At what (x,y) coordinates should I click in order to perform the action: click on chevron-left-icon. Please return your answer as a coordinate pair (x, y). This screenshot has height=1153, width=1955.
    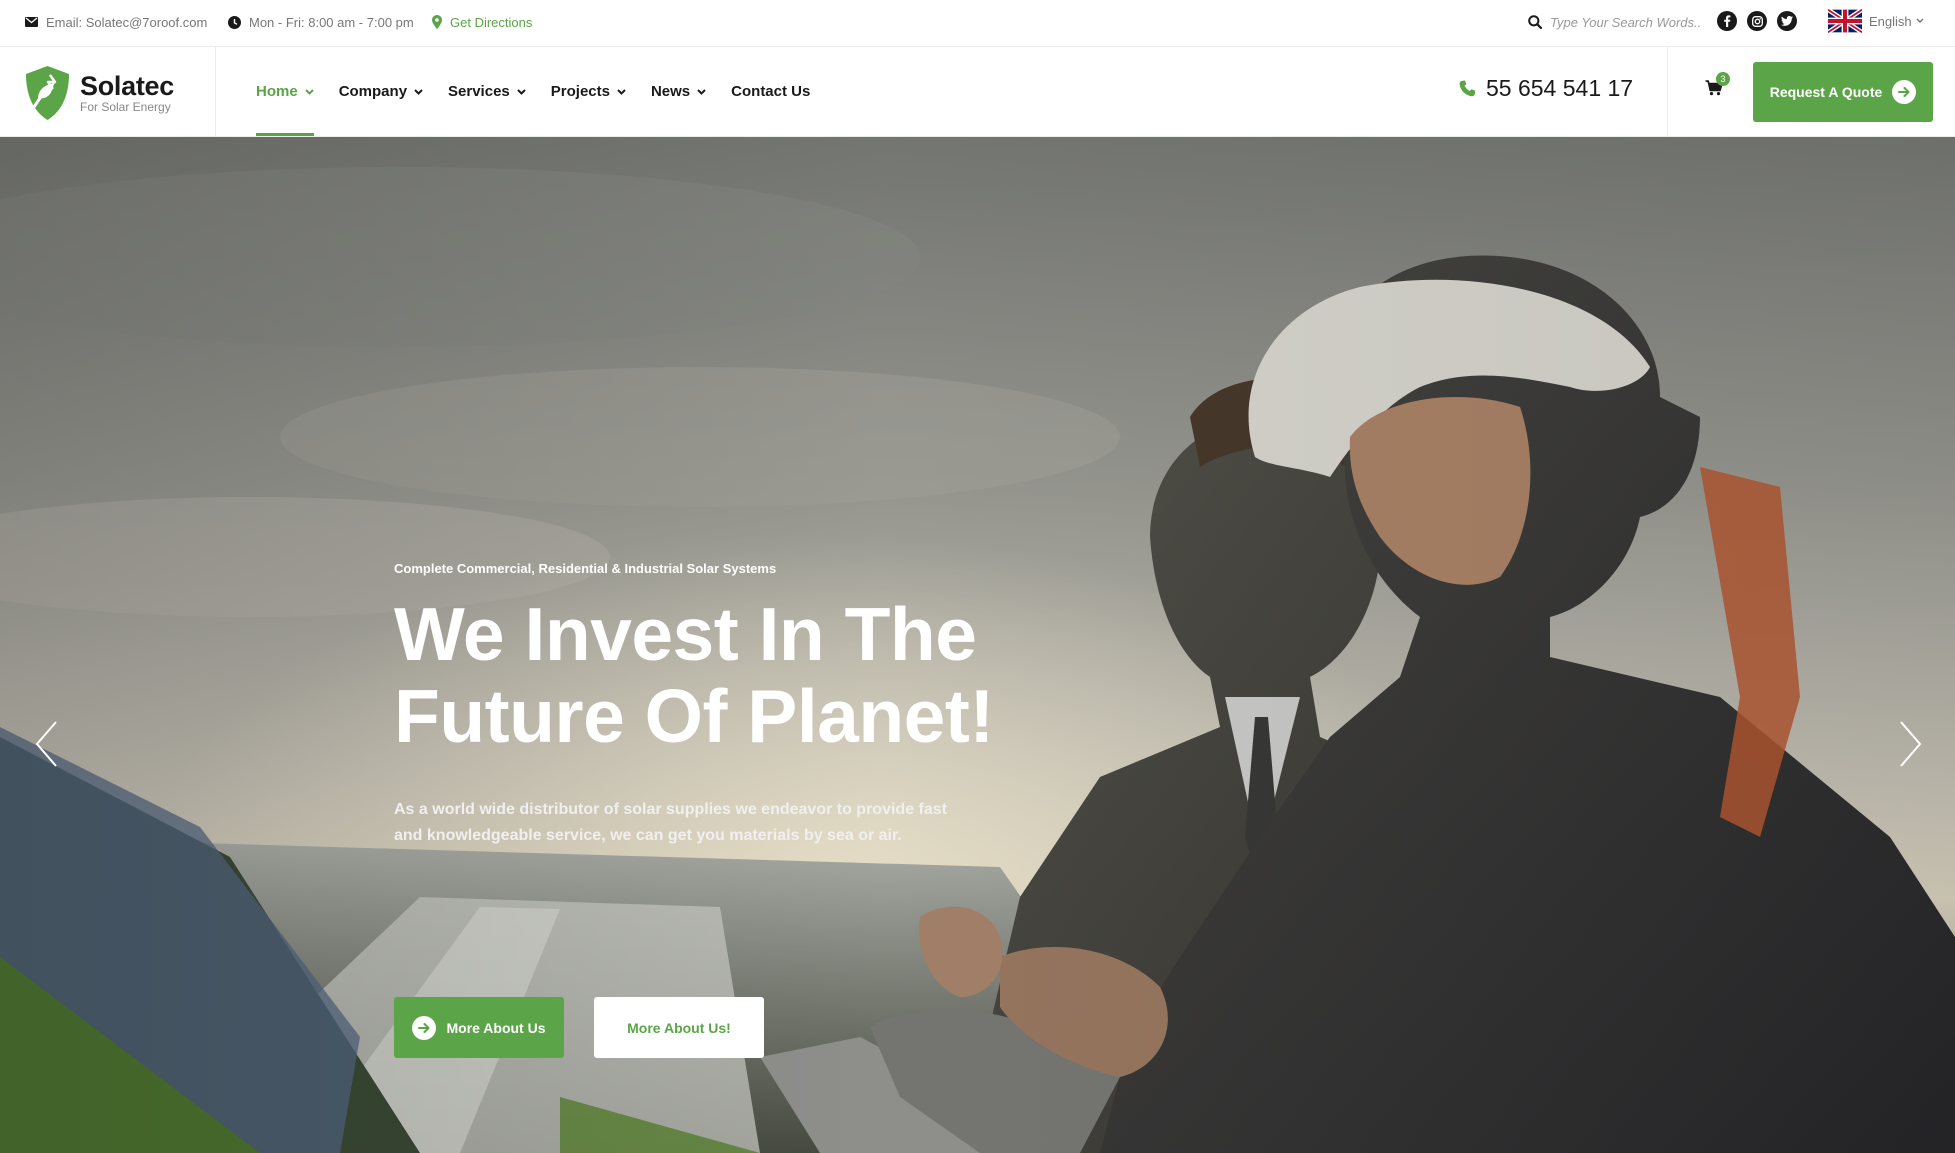
    Looking at the image, I should click on (46, 744).